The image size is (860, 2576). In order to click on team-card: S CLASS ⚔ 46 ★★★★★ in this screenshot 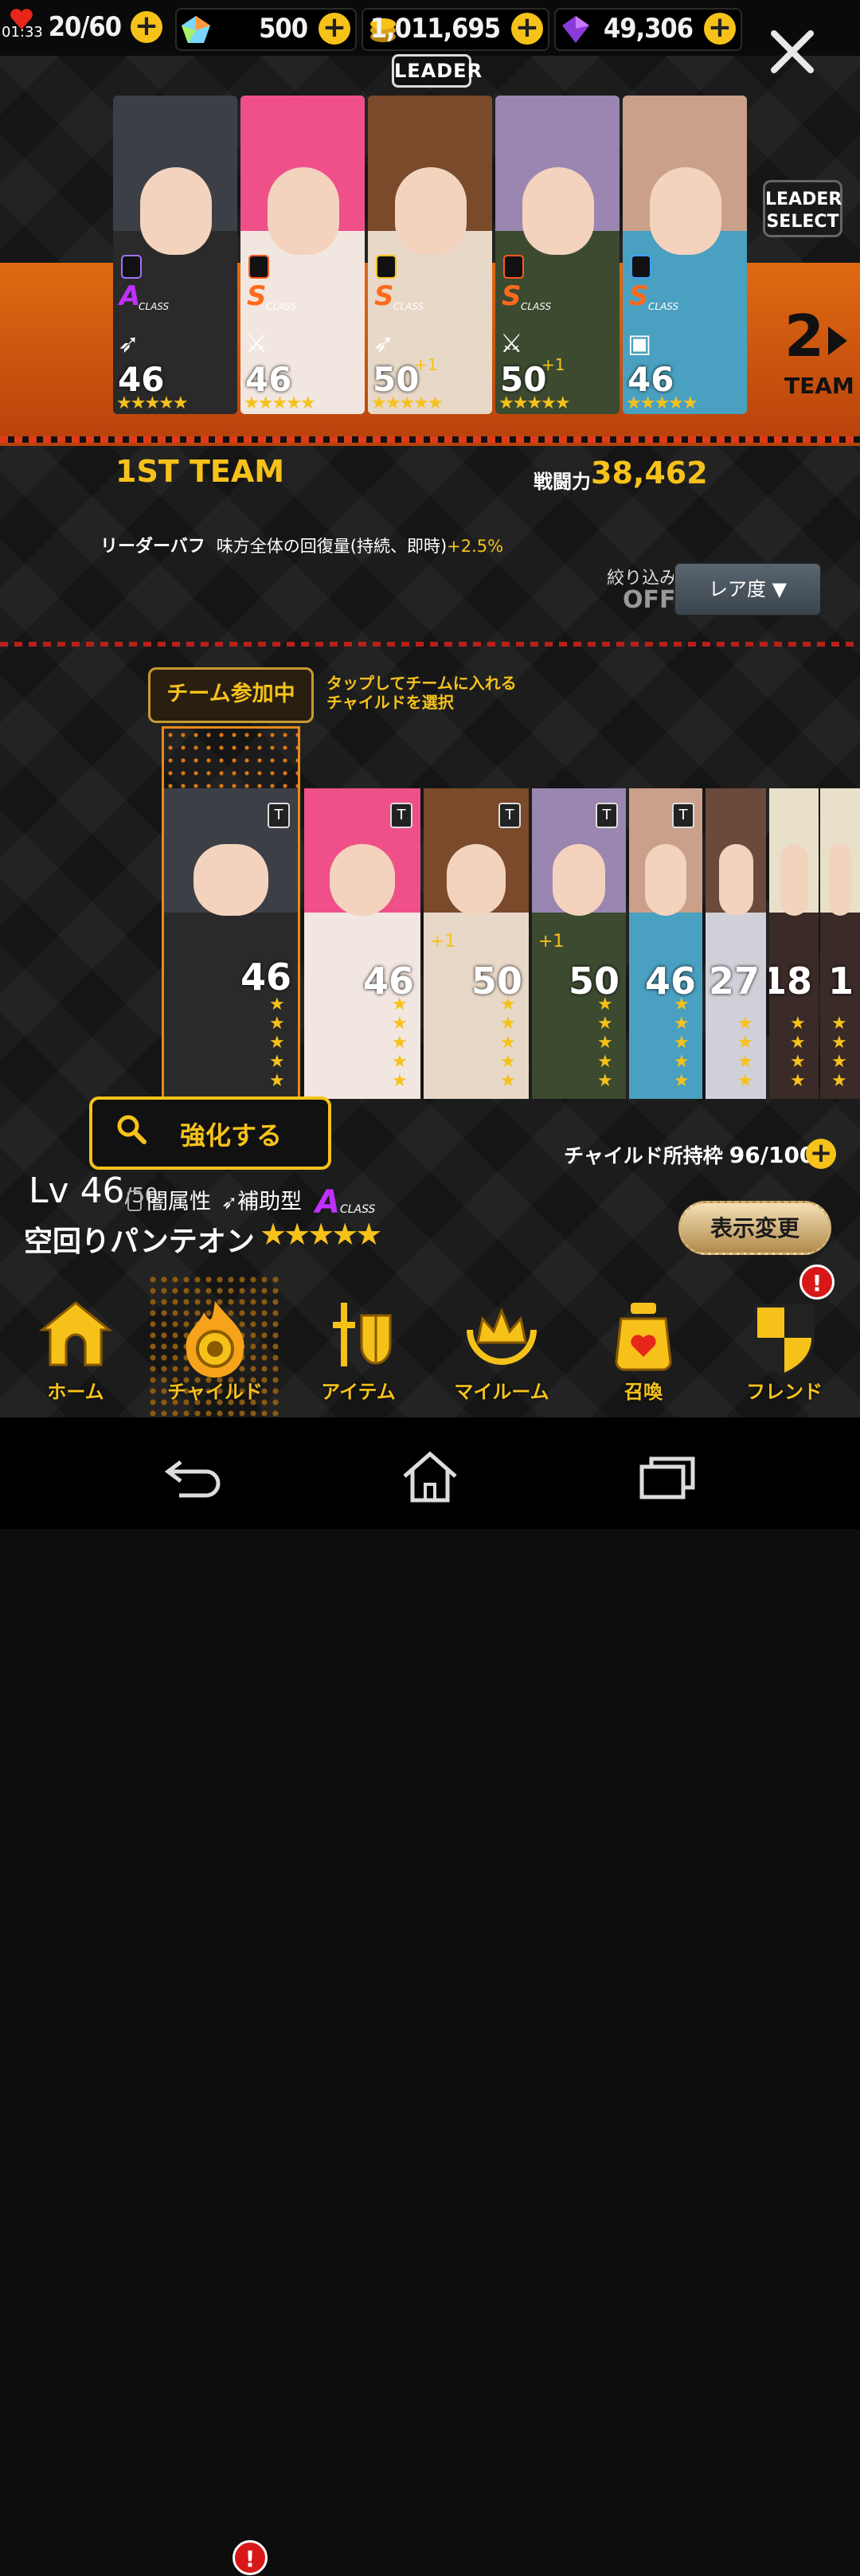, I will do `click(302, 255)`.